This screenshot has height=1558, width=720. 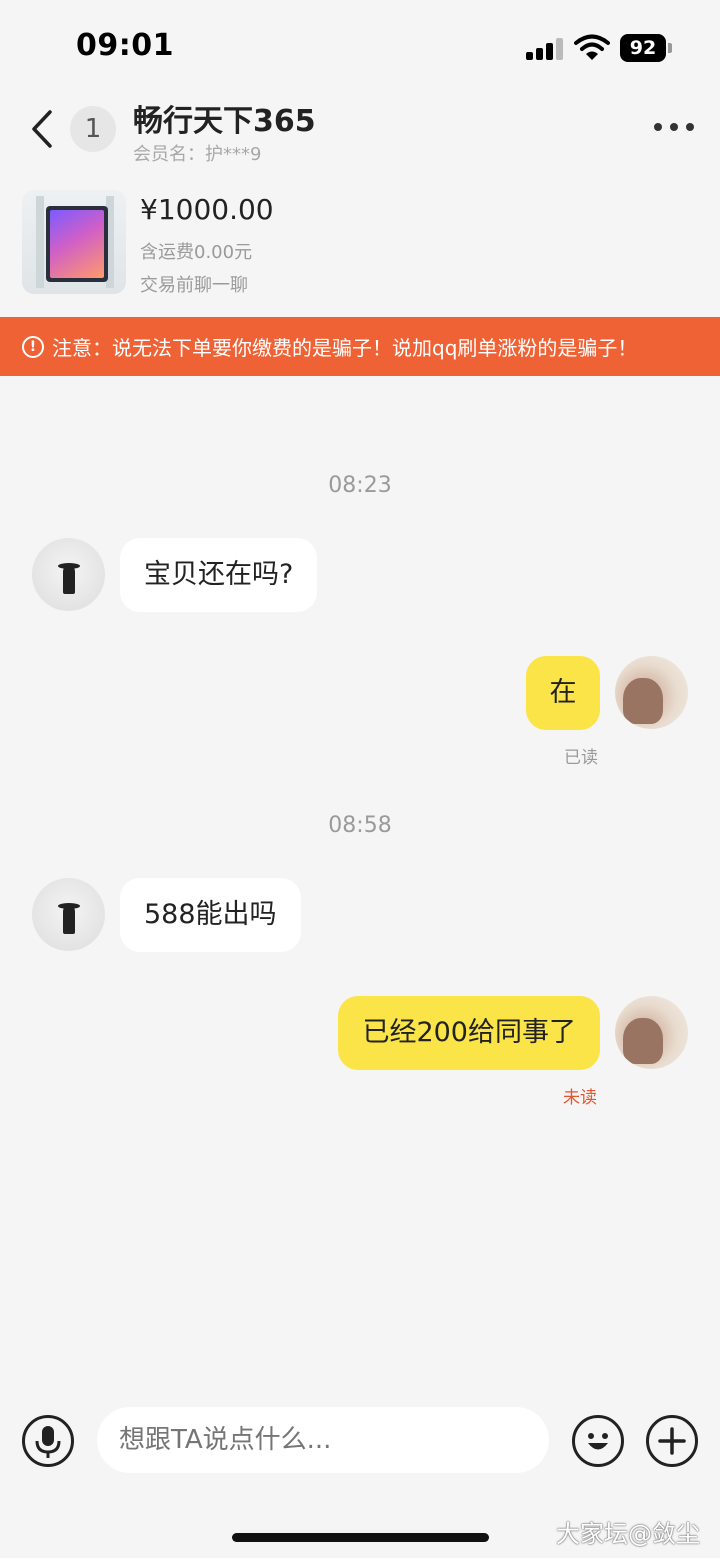 I want to click on warning-text: 注意：说无法下单要你缴费的是骗子！说加qq刷单涨粉的是骗子！, so click(x=345, y=348).